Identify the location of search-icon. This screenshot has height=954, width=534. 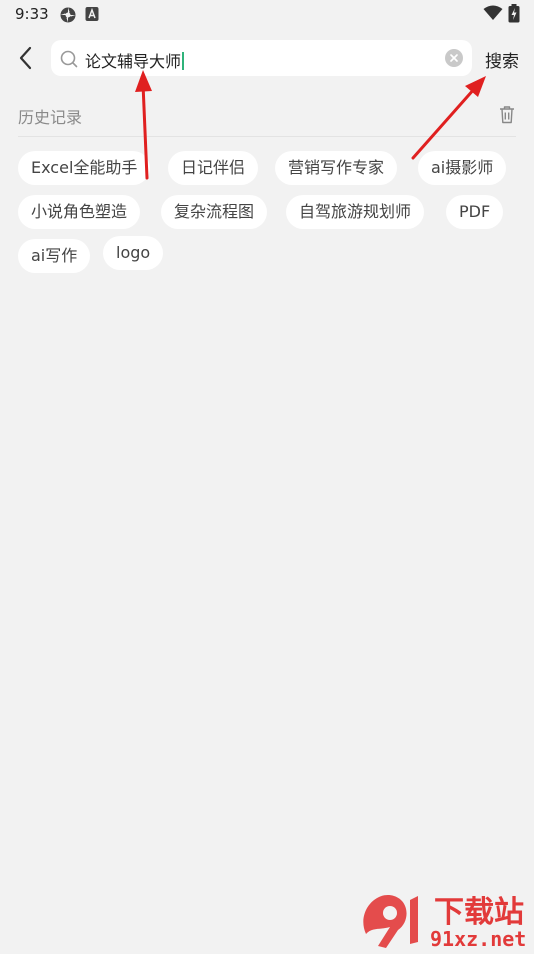
(69, 59).